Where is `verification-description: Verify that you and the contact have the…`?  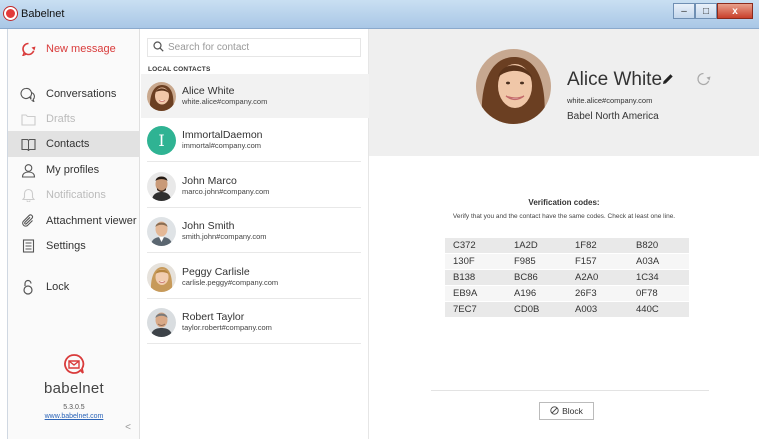
verification-description: Verify that you and the contact have the… is located at coordinates (564, 216).